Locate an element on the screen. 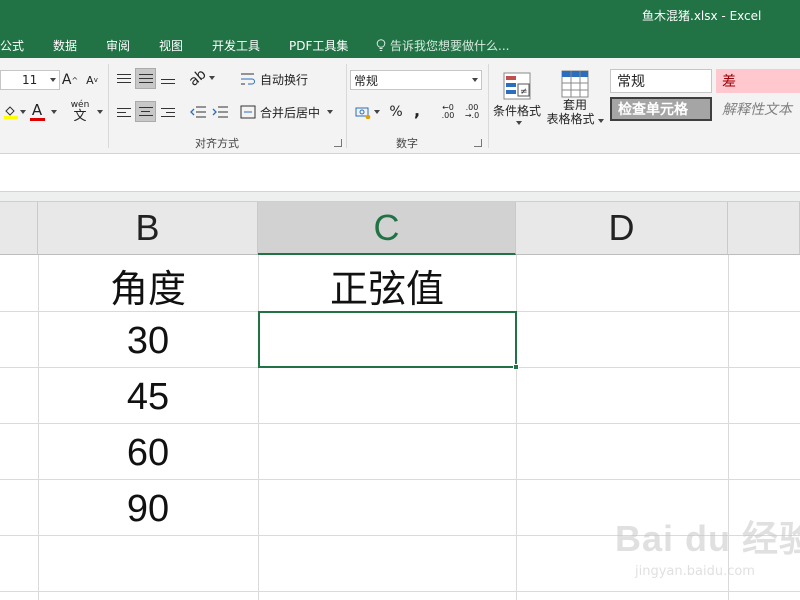 This screenshot has width=800, height=600. column-header-a is located at coordinates (19, 228).